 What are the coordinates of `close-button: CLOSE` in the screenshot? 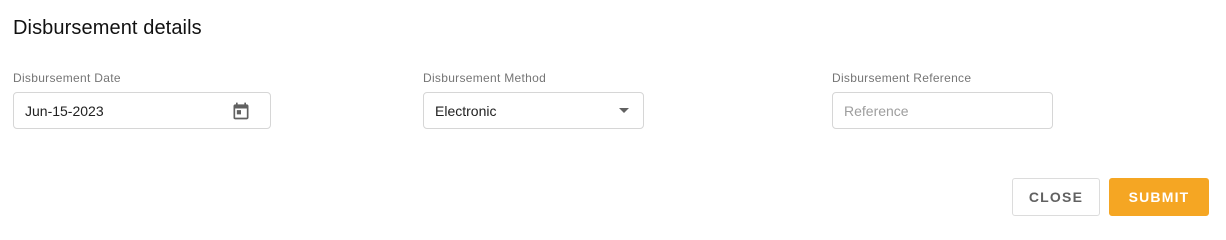 It's located at (1056, 197).